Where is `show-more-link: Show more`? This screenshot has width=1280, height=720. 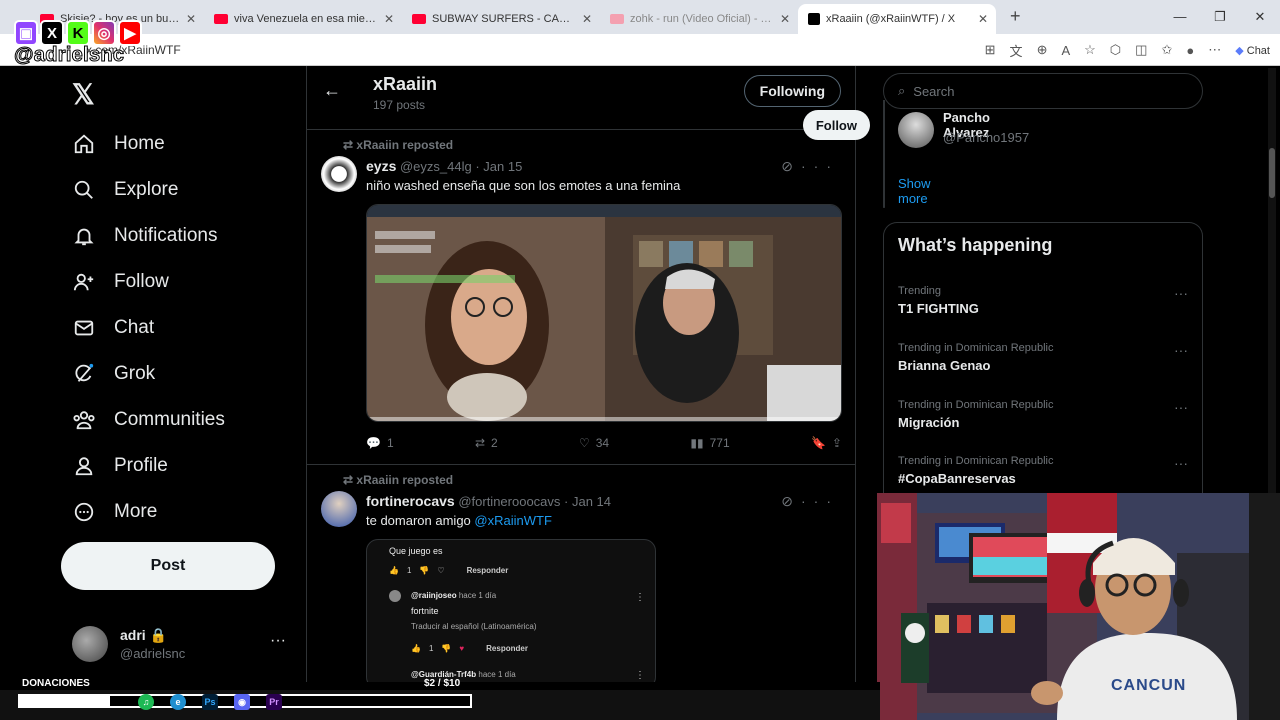
show-more-link: Show more is located at coordinates (914, 191).